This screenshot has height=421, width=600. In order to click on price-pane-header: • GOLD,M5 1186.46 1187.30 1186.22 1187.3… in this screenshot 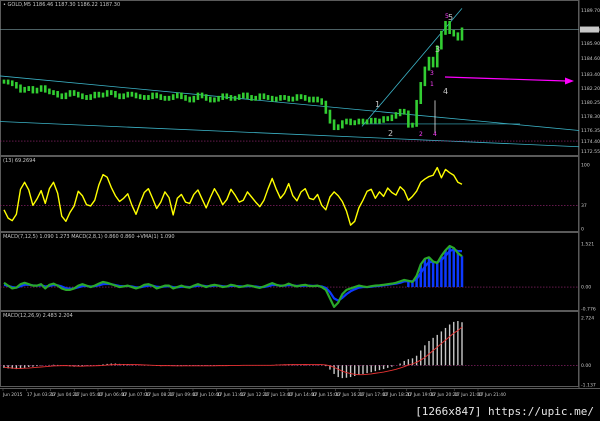, I will do `click(61, 5)`.